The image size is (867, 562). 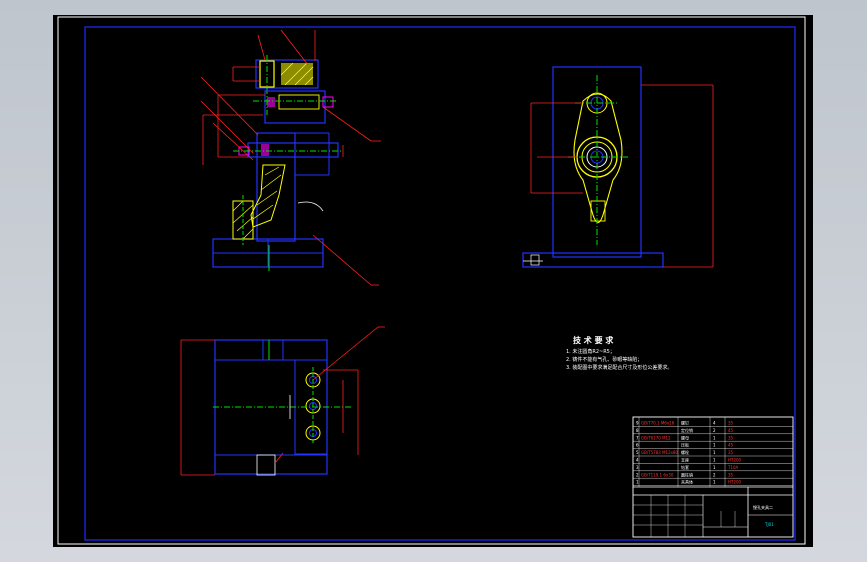 I want to click on bom-cell: T10A, so click(x=733, y=467).